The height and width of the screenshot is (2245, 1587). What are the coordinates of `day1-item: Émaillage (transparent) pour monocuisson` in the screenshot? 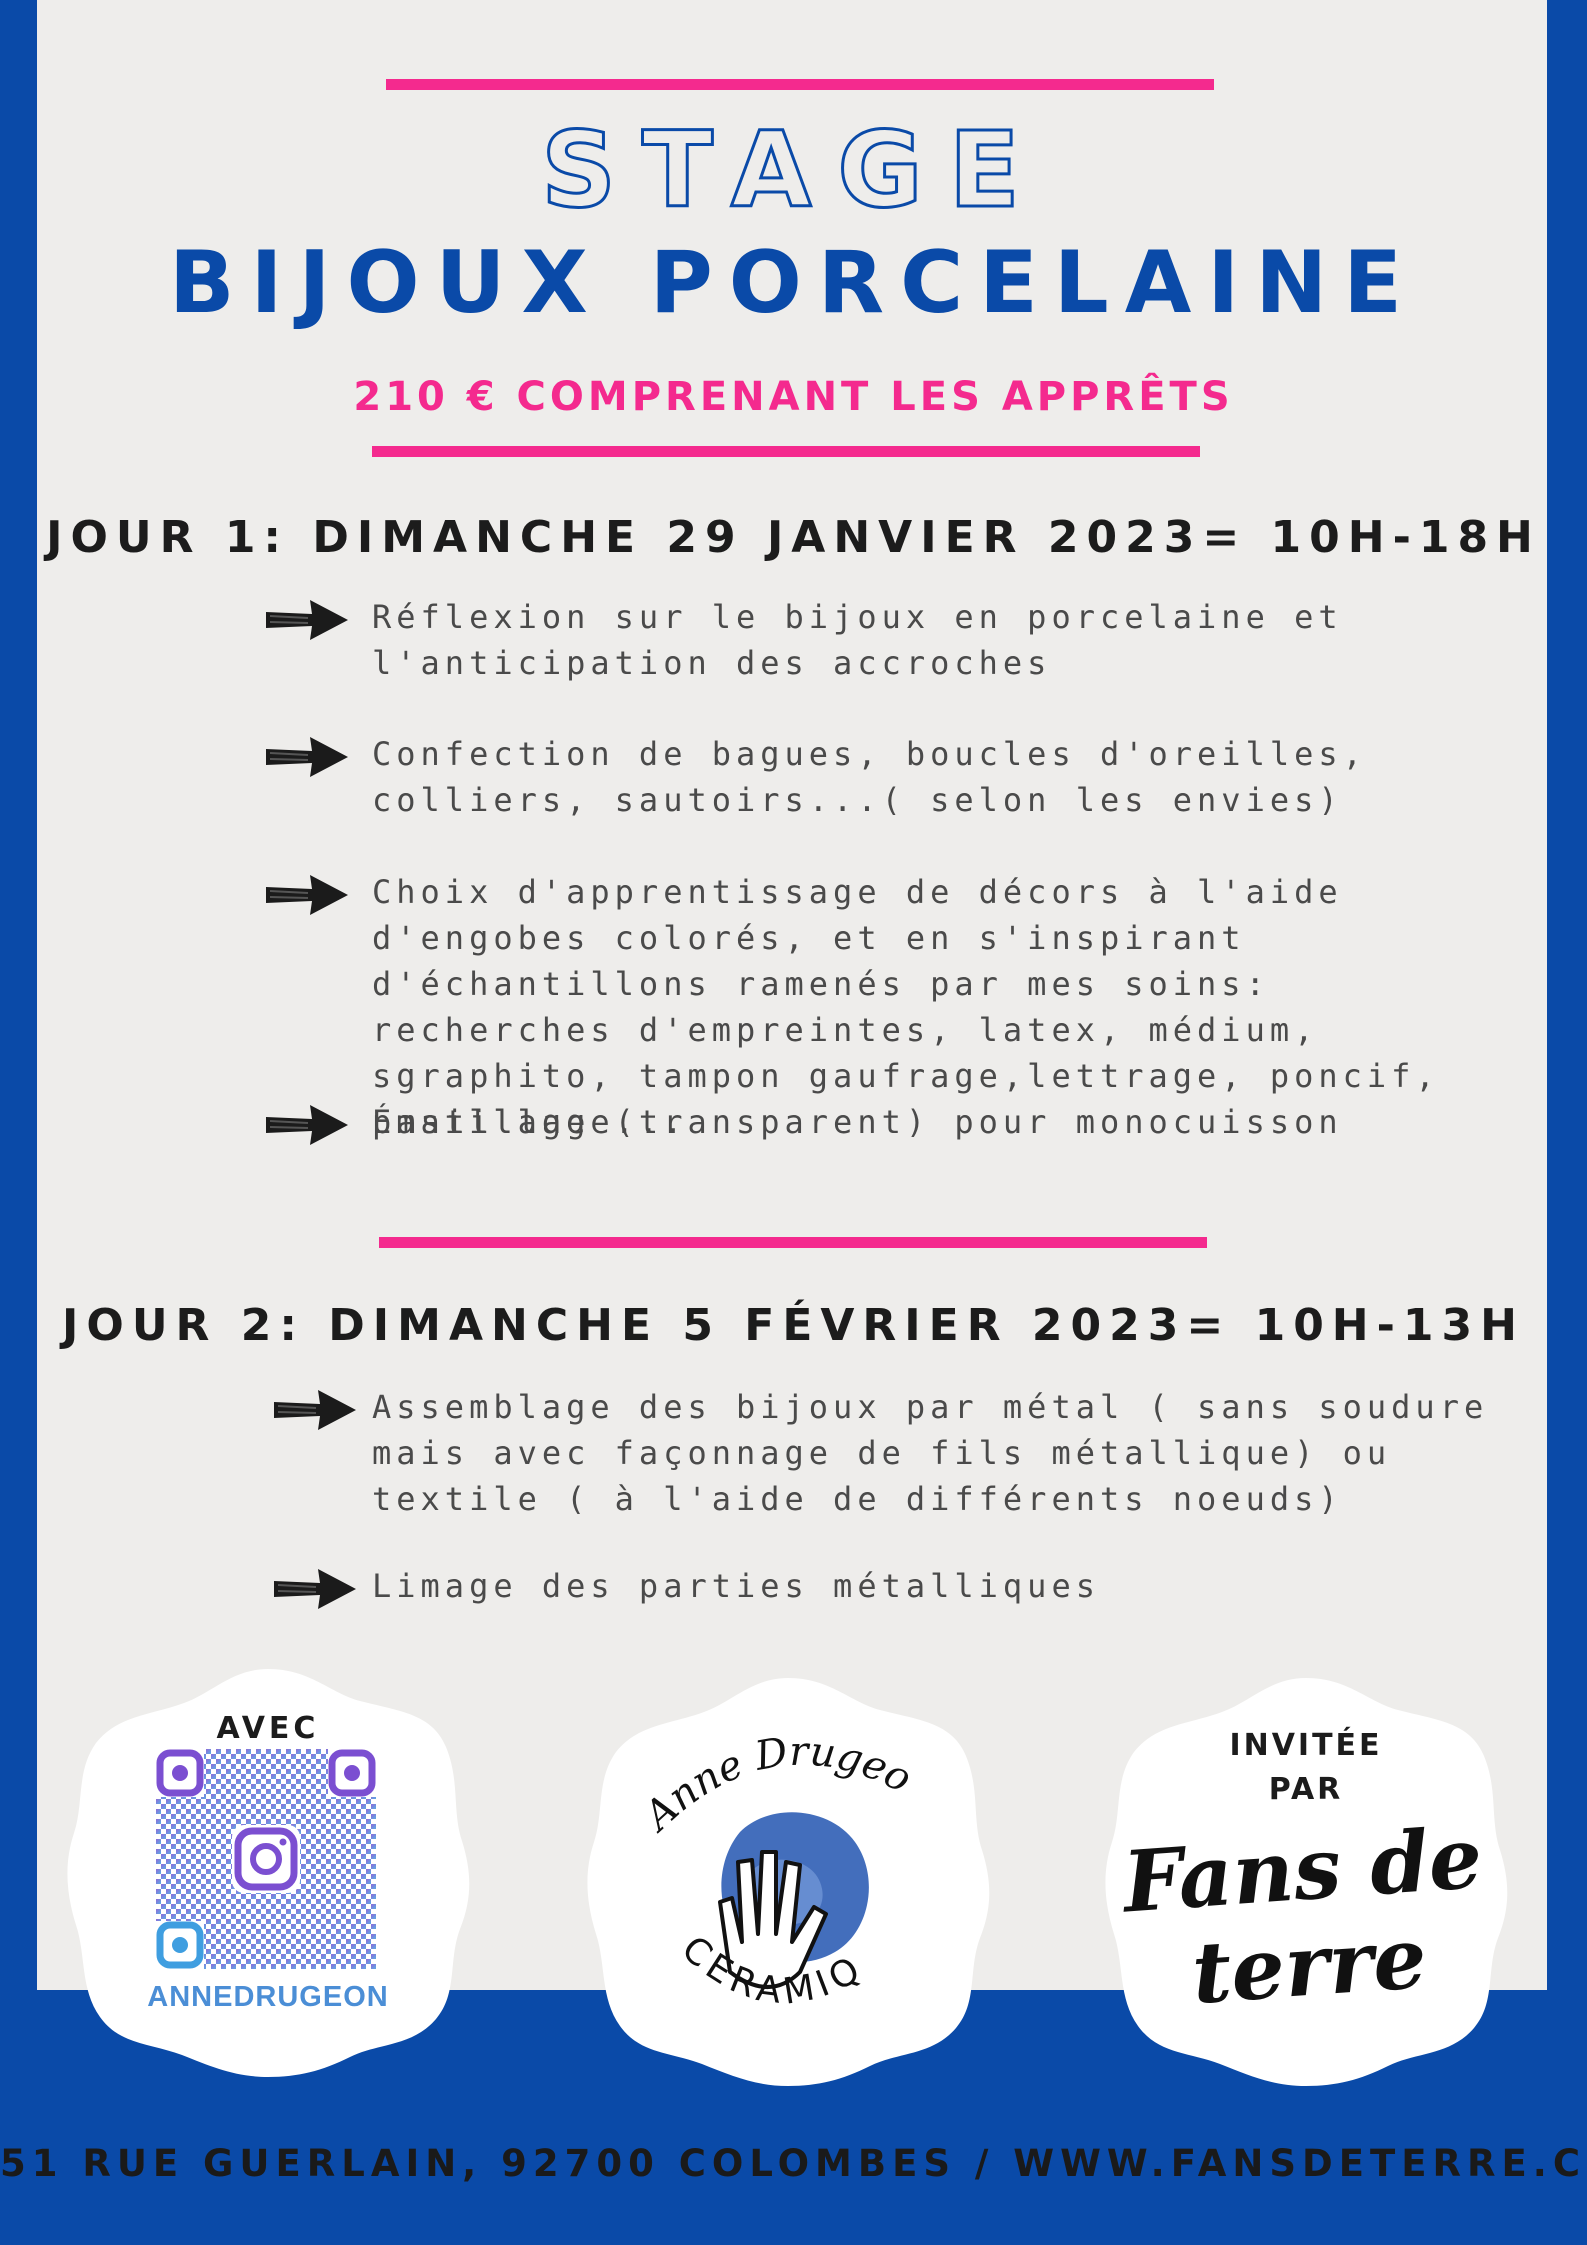 It's located at (882, 1122).